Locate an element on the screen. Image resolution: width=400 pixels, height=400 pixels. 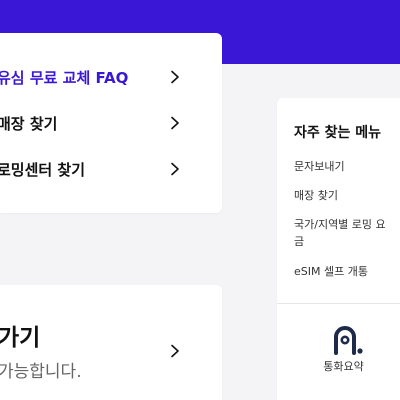
link-store-finder: 매장 찾기 is located at coordinates (111, 123).